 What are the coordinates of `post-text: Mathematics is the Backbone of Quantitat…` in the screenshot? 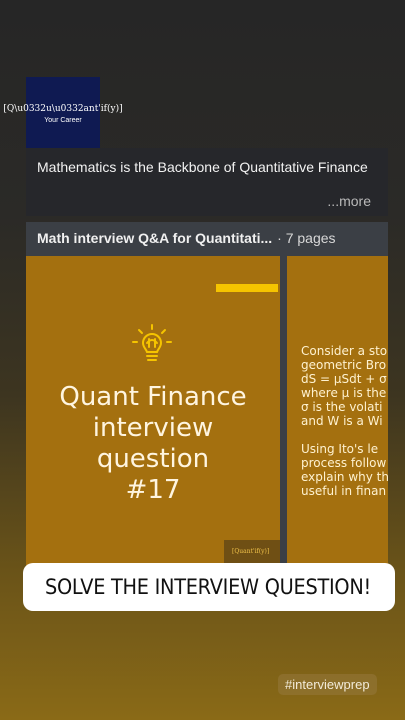 It's located at (202, 167).